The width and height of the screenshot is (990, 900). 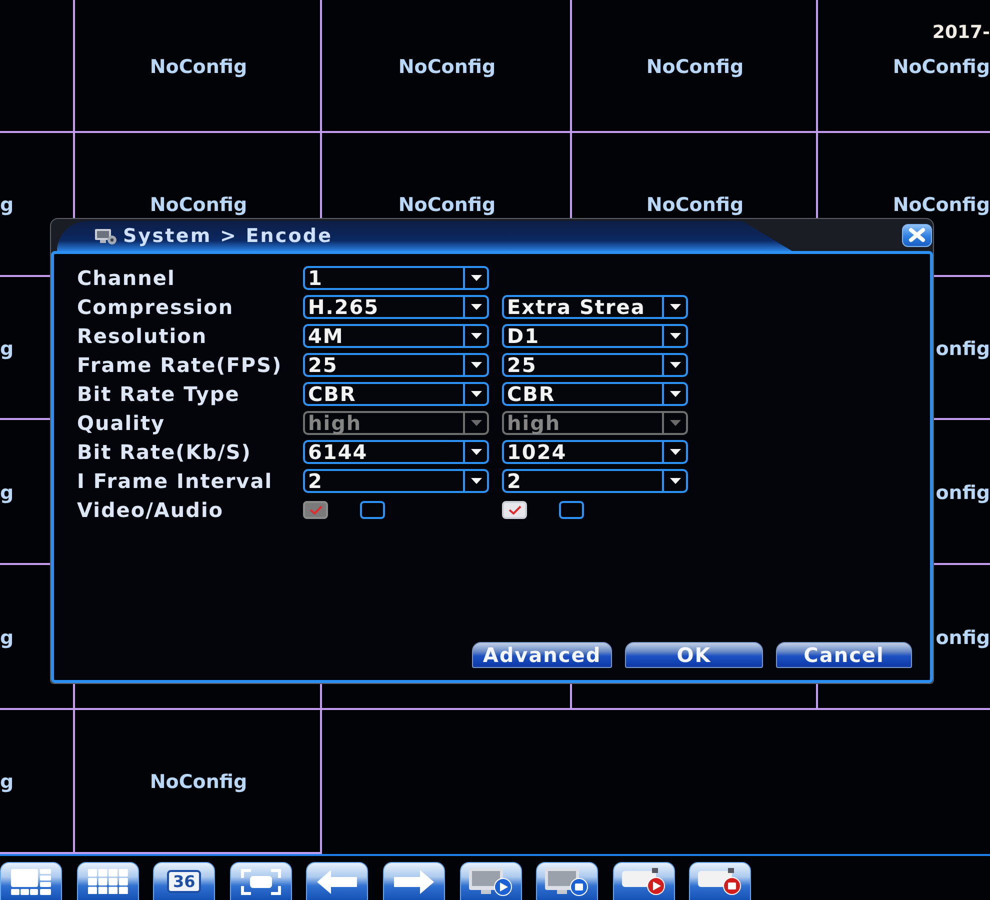 What do you see at coordinates (844, 655) in the screenshot?
I see `cancel-button: Cancel` at bounding box center [844, 655].